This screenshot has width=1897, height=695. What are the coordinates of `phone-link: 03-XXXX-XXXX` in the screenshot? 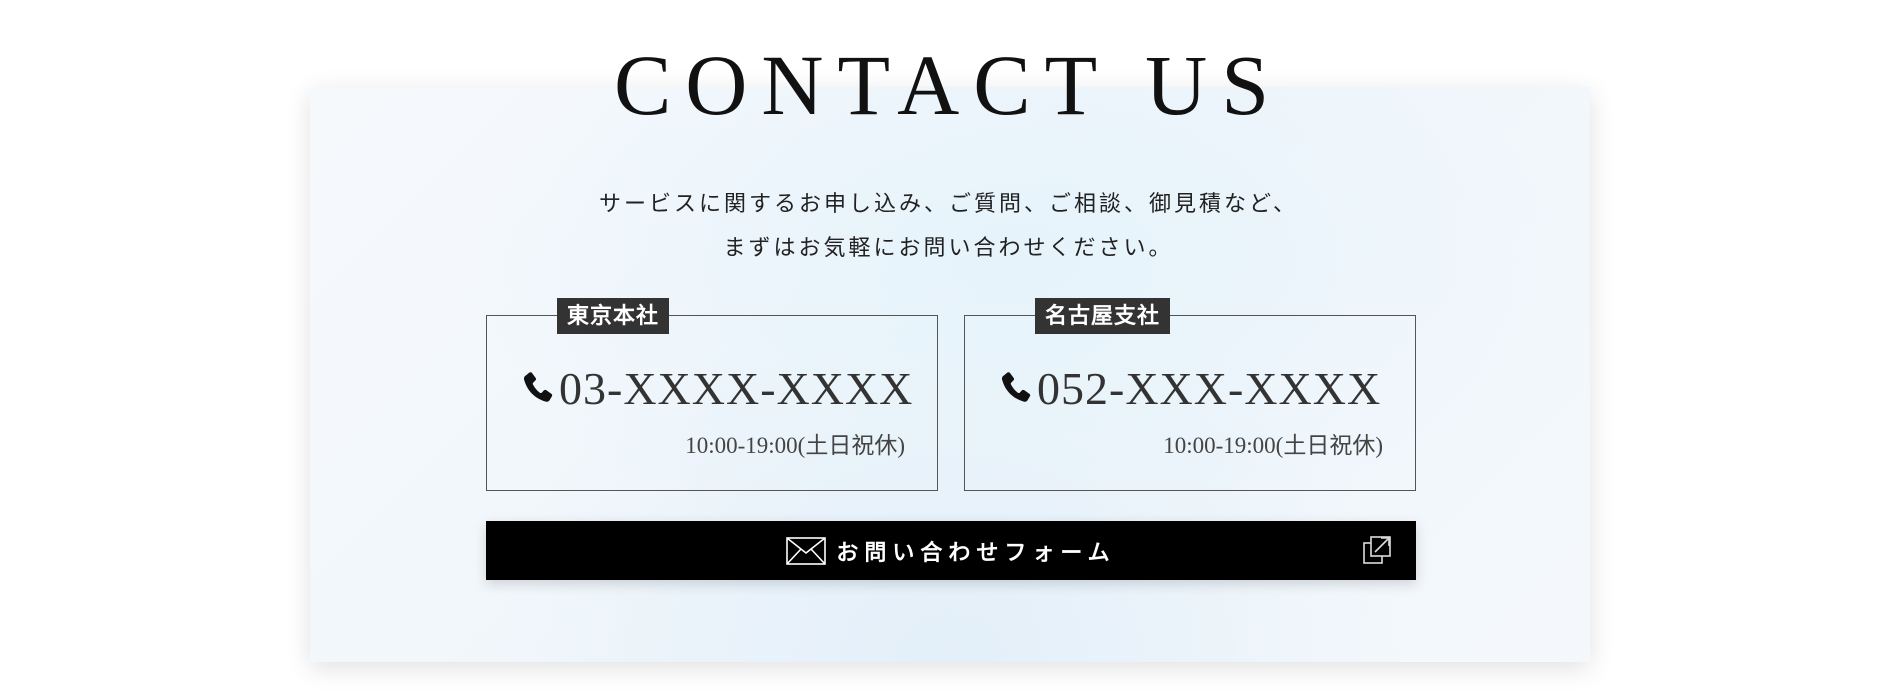 It's located at (716, 388).